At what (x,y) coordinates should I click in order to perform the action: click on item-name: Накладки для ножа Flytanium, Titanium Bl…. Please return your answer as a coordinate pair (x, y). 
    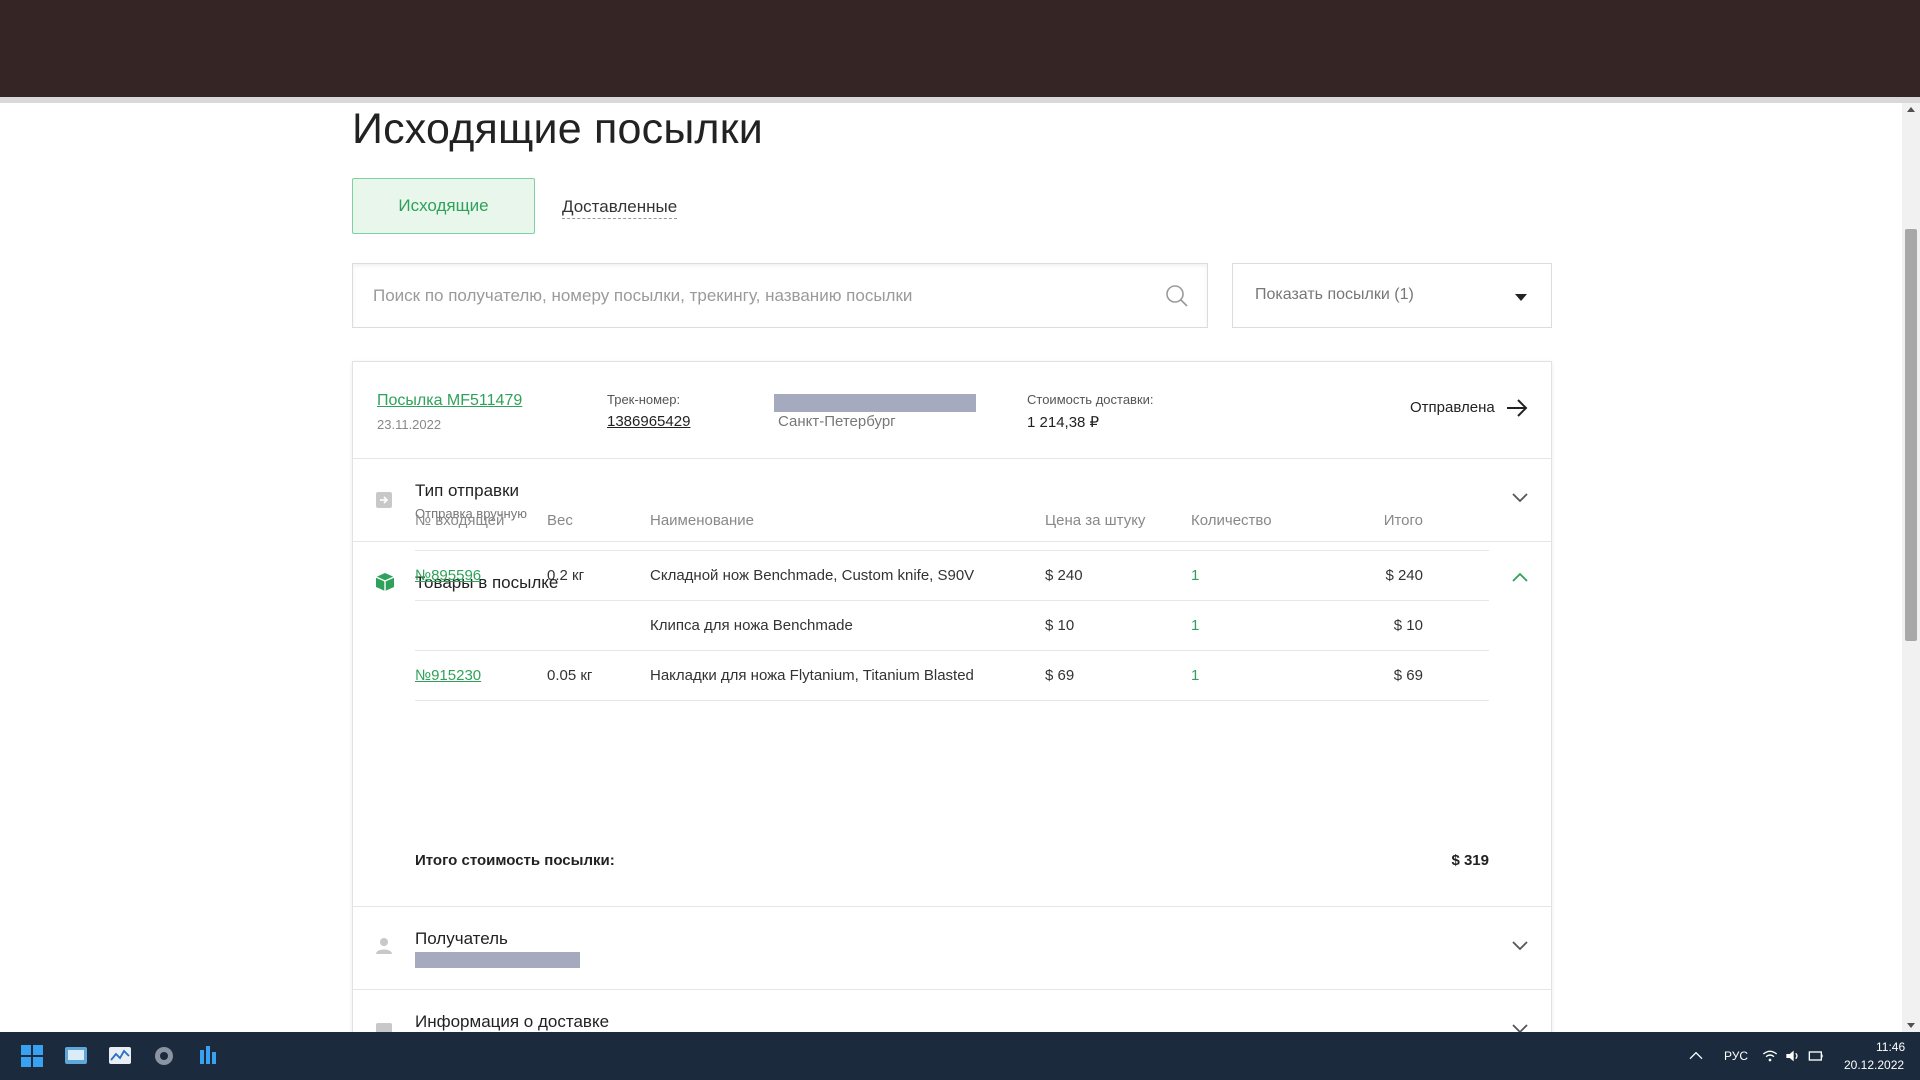
    Looking at the image, I should click on (812, 675).